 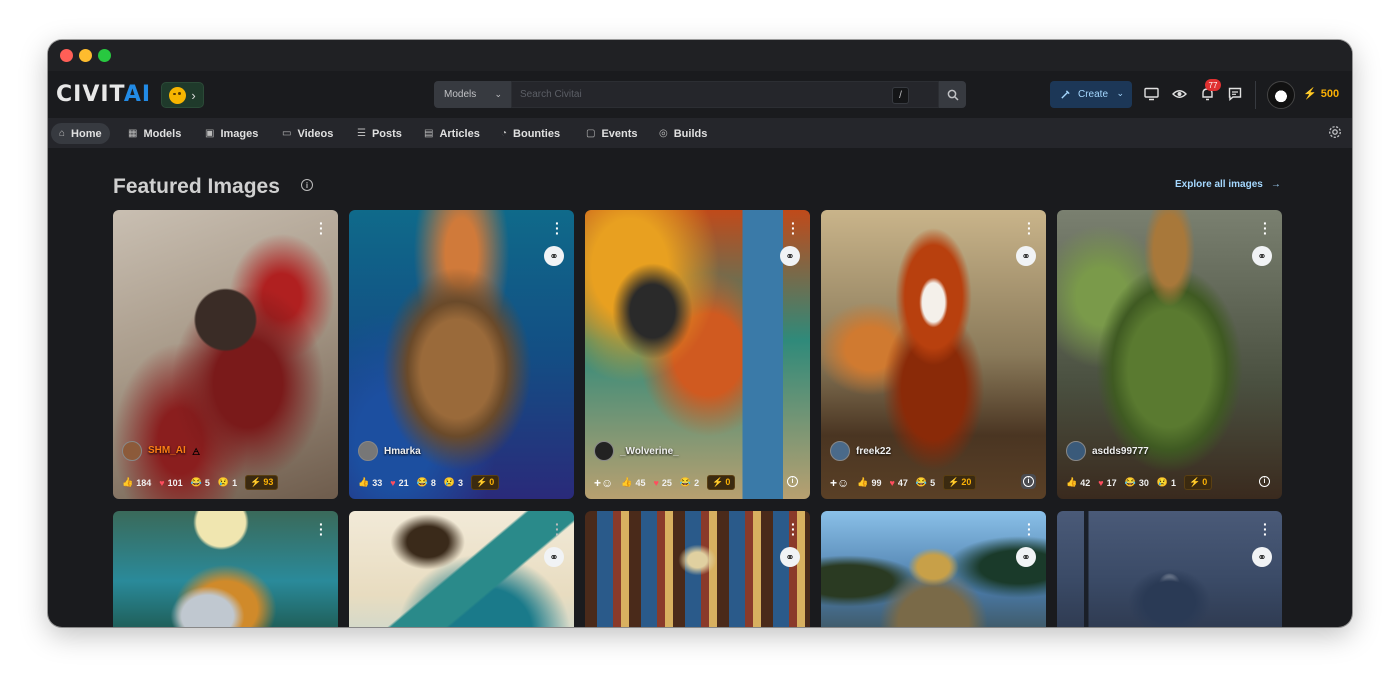 I want to click on buzz-tip-button: ⚡ 93, so click(x=262, y=482).